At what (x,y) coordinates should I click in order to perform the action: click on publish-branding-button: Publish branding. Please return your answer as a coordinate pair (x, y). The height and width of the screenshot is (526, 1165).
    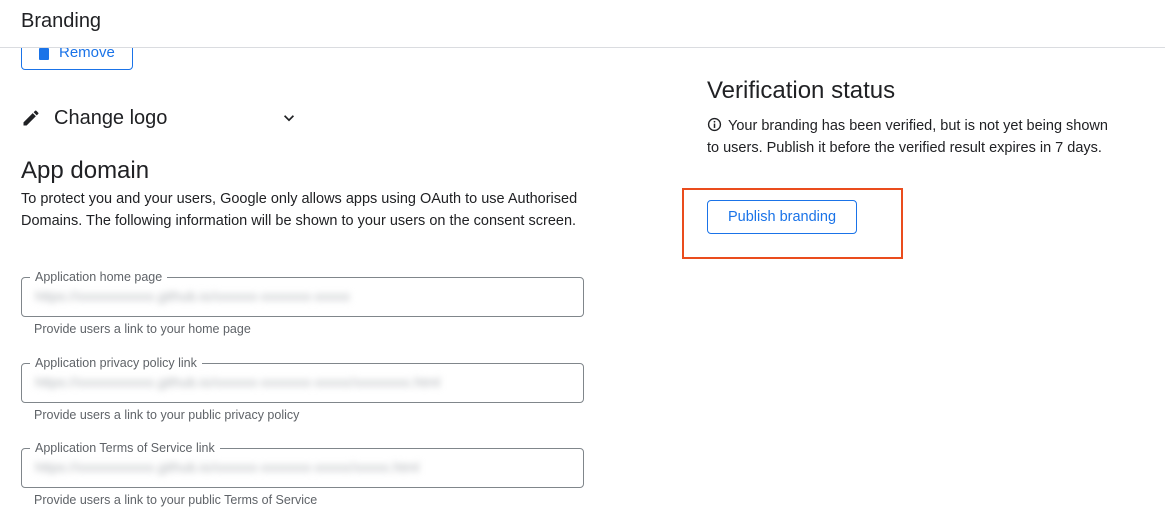
    Looking at the image, I should click on (782, 217).